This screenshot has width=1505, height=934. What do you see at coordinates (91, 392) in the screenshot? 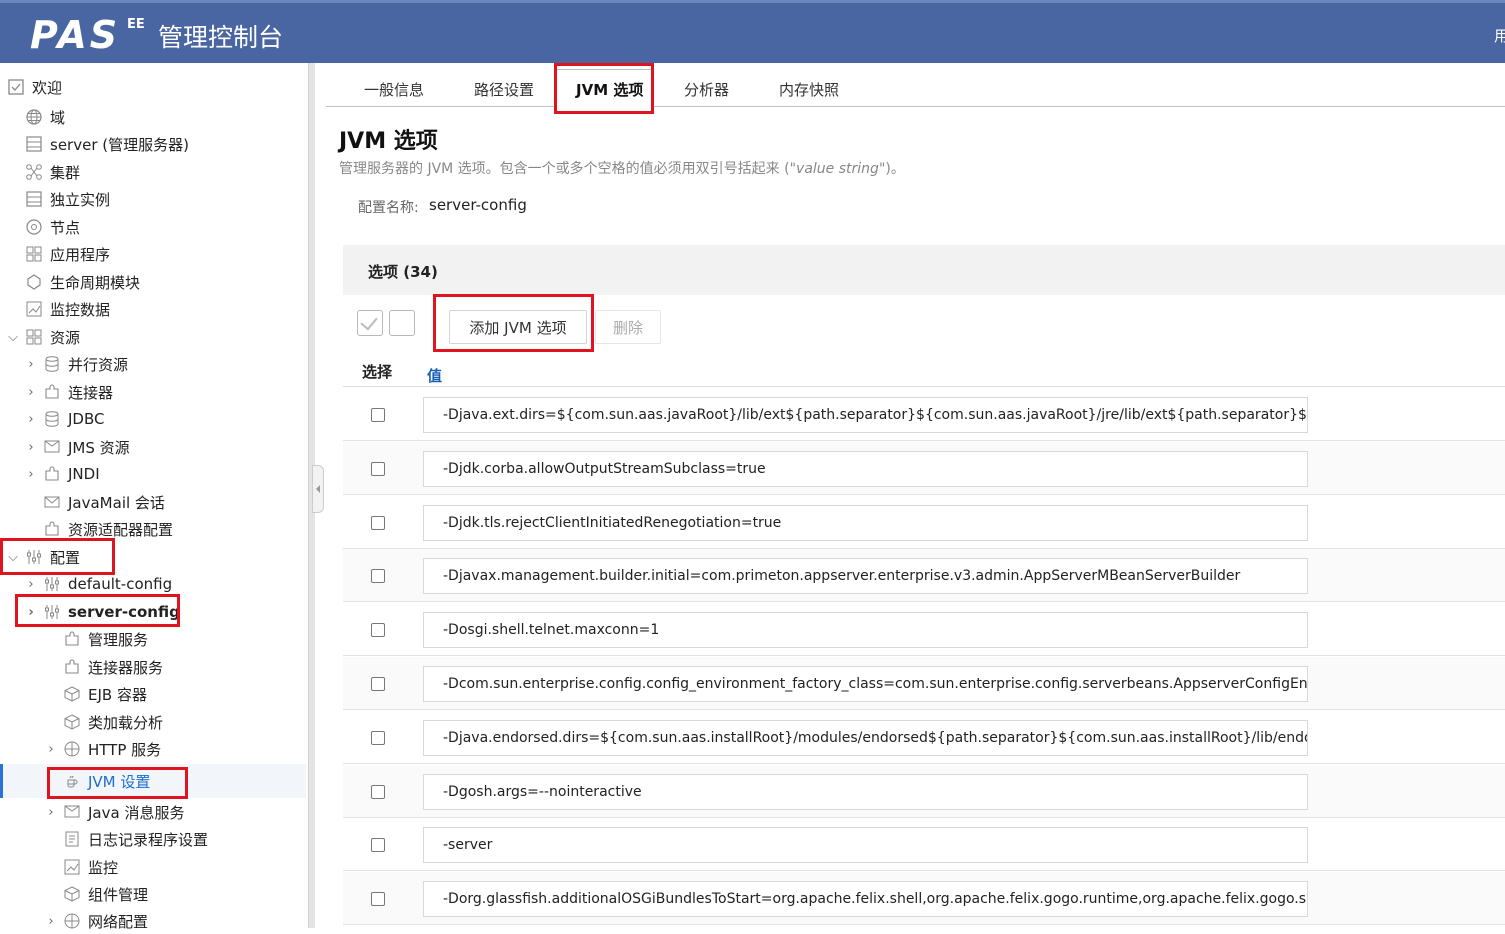
I see `tree-item-label: 连接器` at bounding box center [91, 392].